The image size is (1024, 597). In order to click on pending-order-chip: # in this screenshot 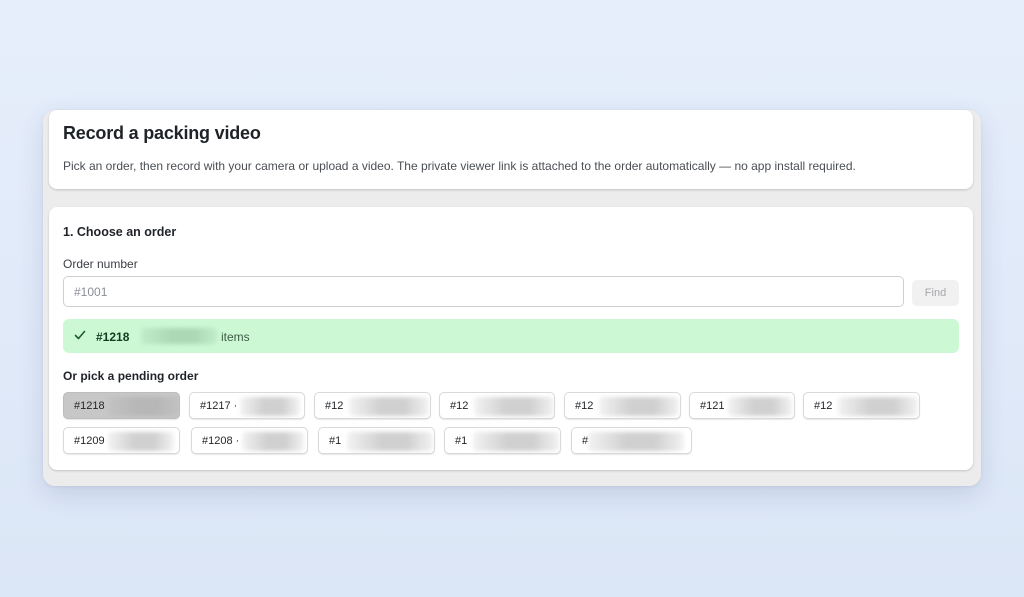, I will do `click(631, 440)`.